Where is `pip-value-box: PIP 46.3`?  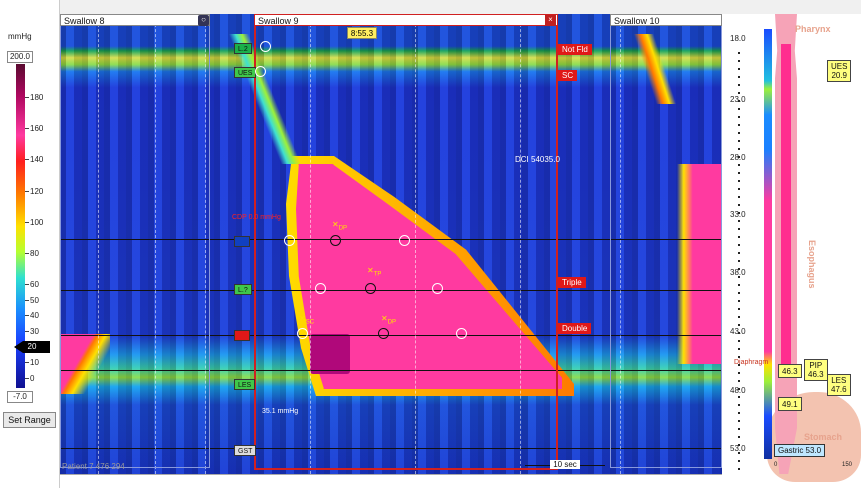
pip-value-box: PIP 46.3 is located at coordinates (816, 370).